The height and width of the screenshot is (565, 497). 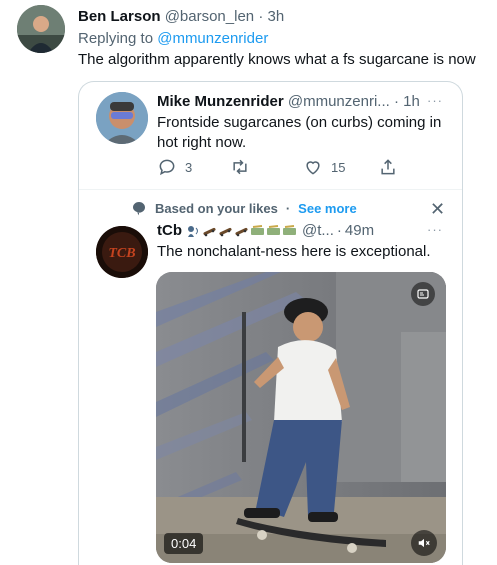 I want to click on see-more-link: See more, so click(x=327, y=208).